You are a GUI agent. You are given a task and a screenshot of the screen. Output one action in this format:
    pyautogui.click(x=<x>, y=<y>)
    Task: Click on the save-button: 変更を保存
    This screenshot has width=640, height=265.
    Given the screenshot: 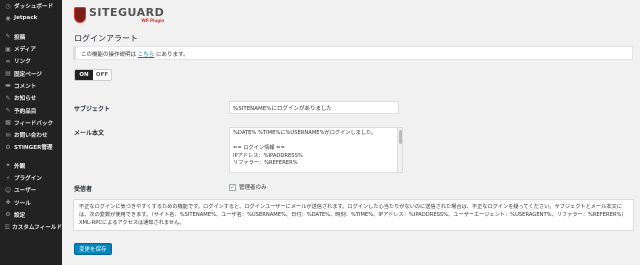 What is the action you would take?
    pyautogui.click(x=93, y=249)
    